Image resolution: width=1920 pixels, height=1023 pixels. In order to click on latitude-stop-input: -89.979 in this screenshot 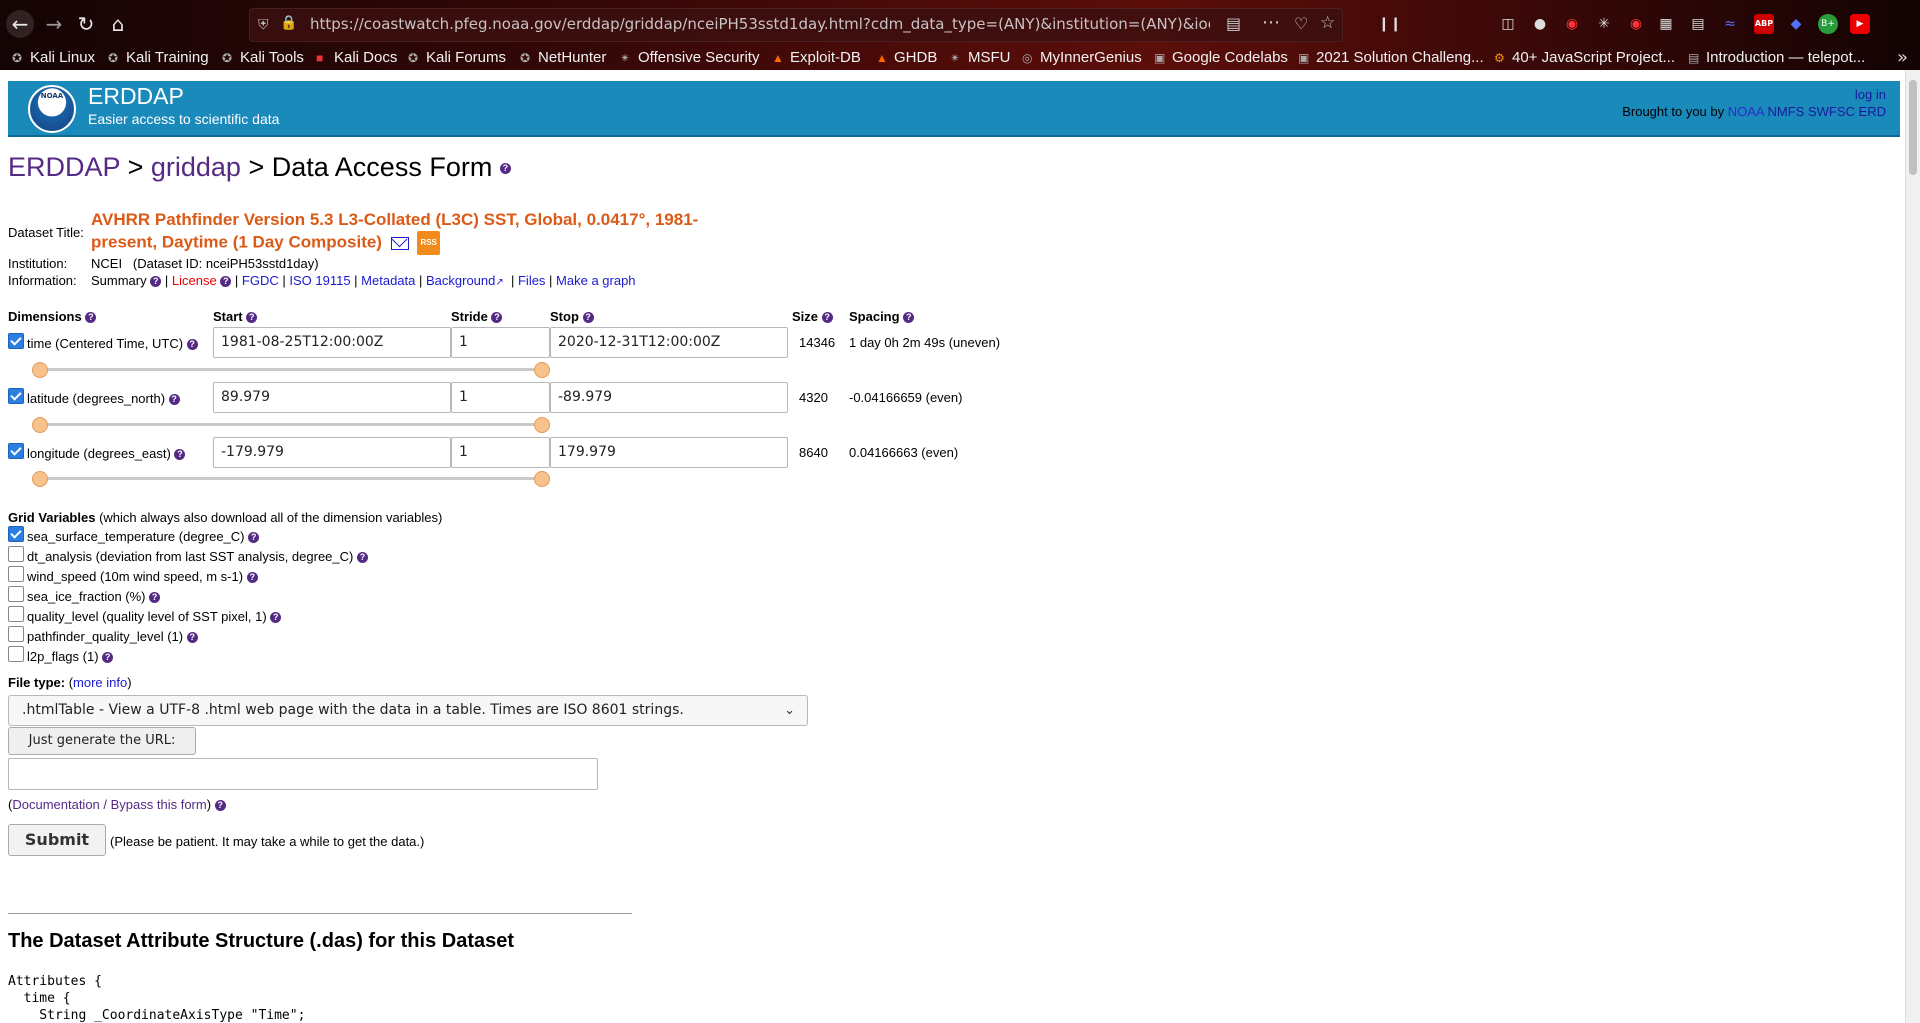, I will do `click(669, 397)`.